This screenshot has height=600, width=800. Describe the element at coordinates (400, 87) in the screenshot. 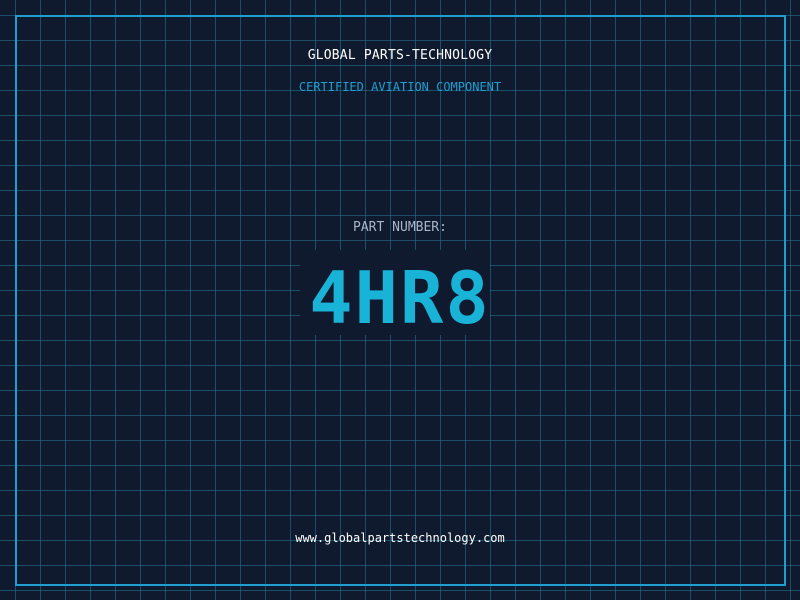

I see `certification-tagline: CERTIFIED AVIATION COMPONENT` at that location.